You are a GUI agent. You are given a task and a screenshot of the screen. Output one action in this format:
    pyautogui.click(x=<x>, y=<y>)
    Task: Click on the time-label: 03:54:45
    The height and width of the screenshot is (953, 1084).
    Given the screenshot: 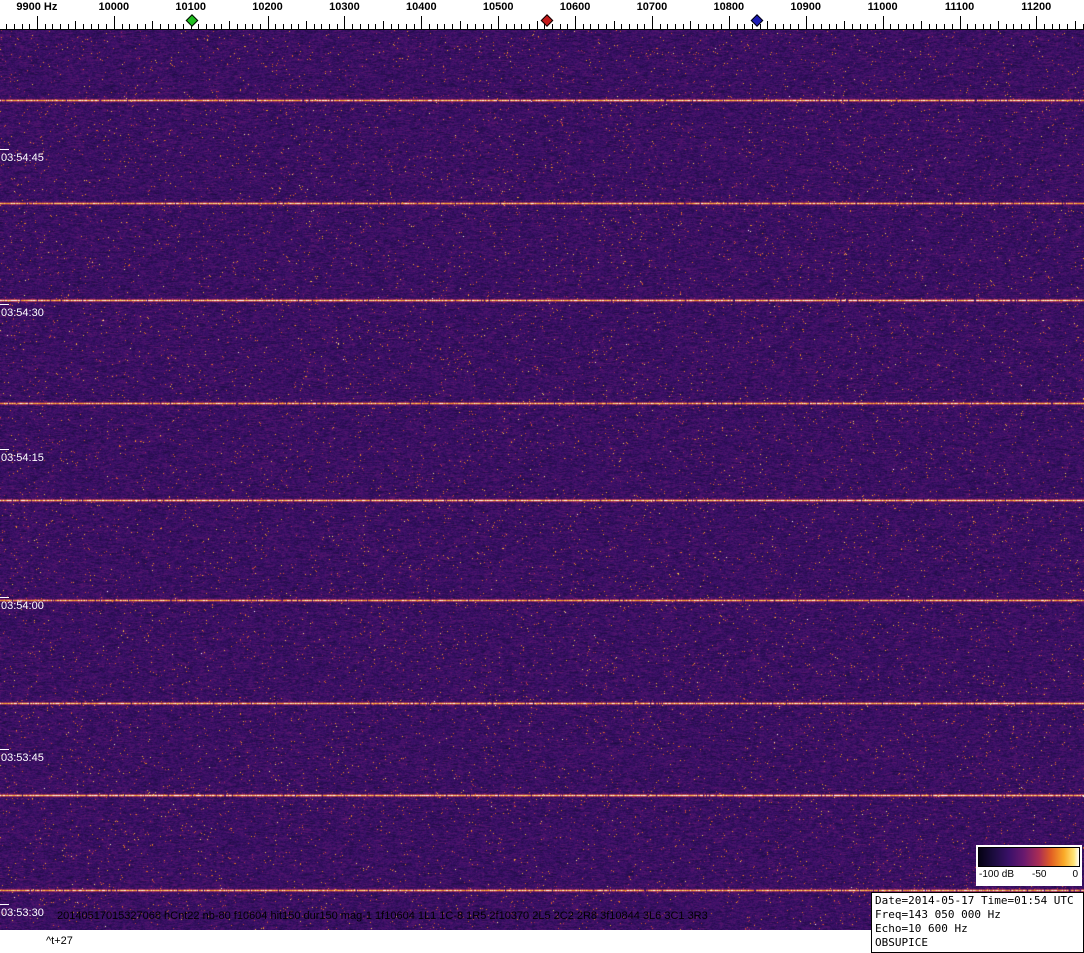 What is the action you would take?
    pyautogui.click(x=22, y=158)
    